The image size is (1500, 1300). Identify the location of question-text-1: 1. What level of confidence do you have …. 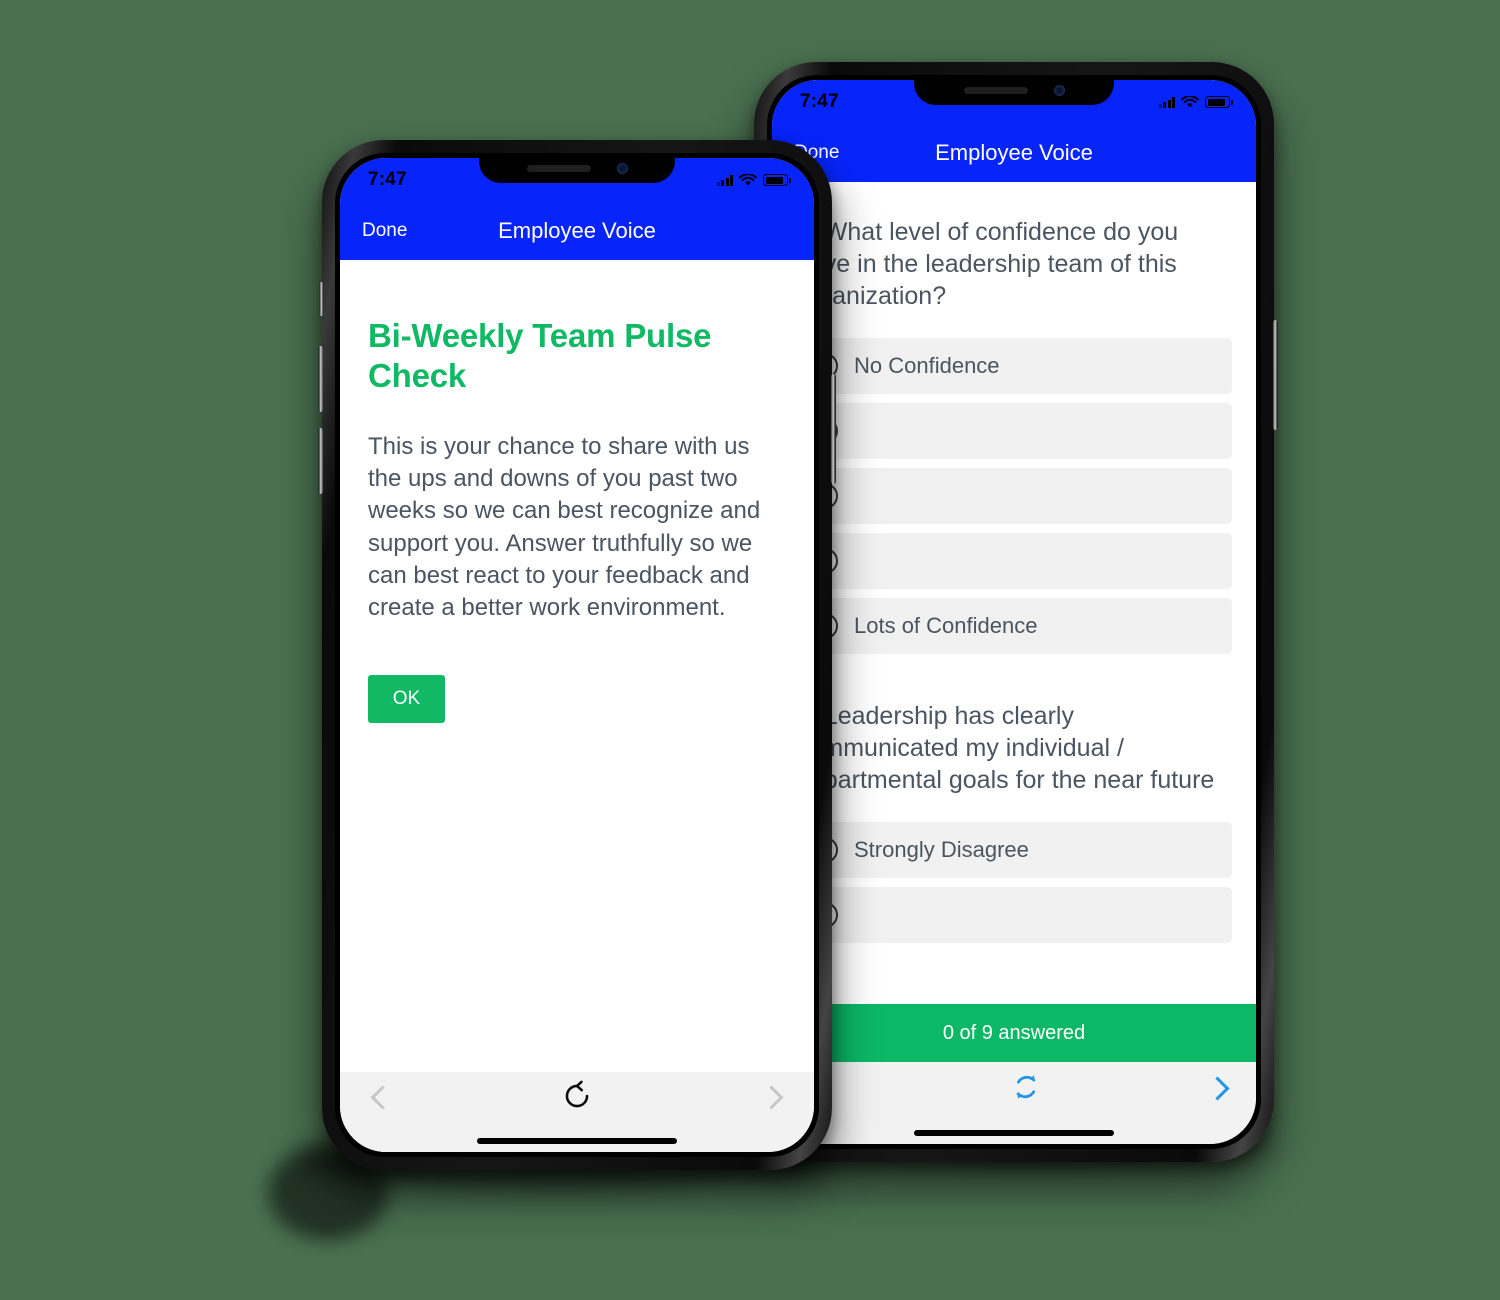
(987, 264).